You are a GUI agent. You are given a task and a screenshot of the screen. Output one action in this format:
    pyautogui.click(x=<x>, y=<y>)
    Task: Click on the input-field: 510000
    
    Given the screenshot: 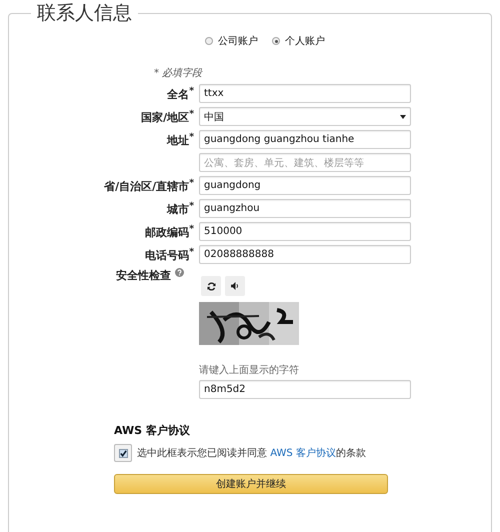 What is the action you would take?
    pyautogui.click(x=305, y=231)
    